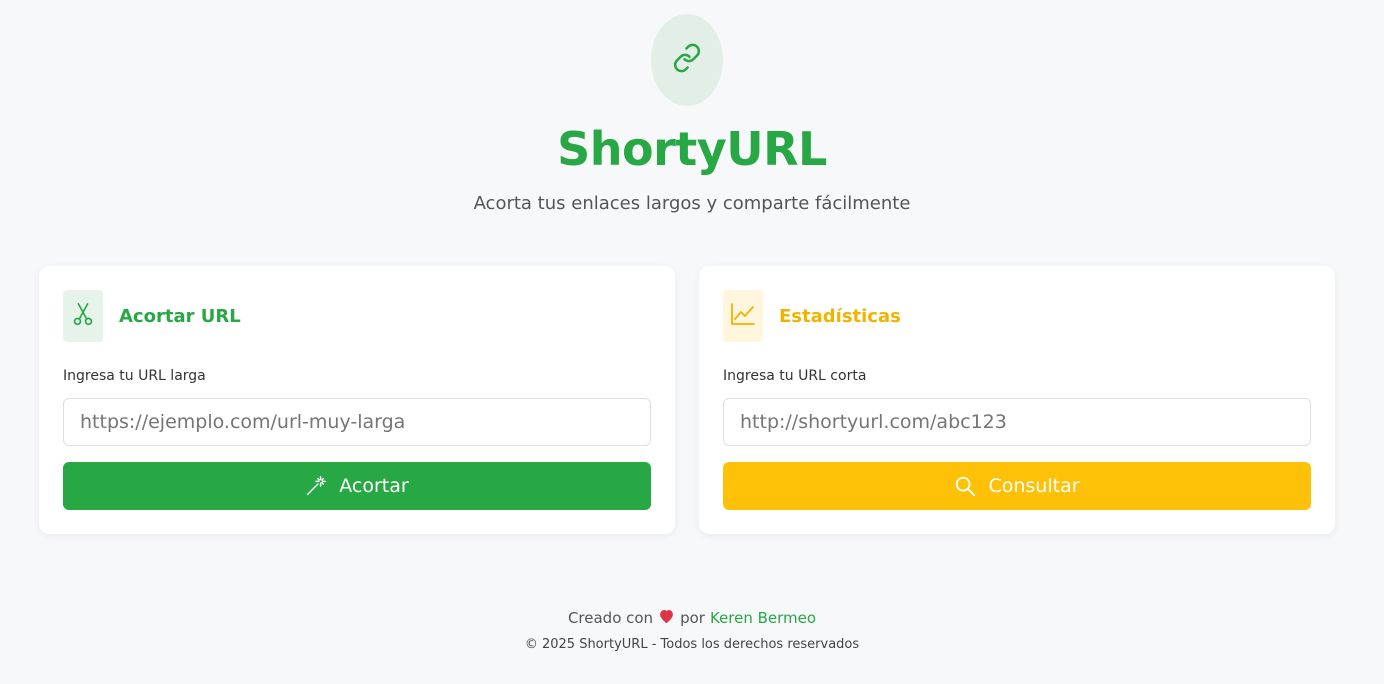 The height and width of the screenshot is (684, 1384). Describe the element at coordinates (1017, 422) in the screenshot. I see `short-url-input` at that location.